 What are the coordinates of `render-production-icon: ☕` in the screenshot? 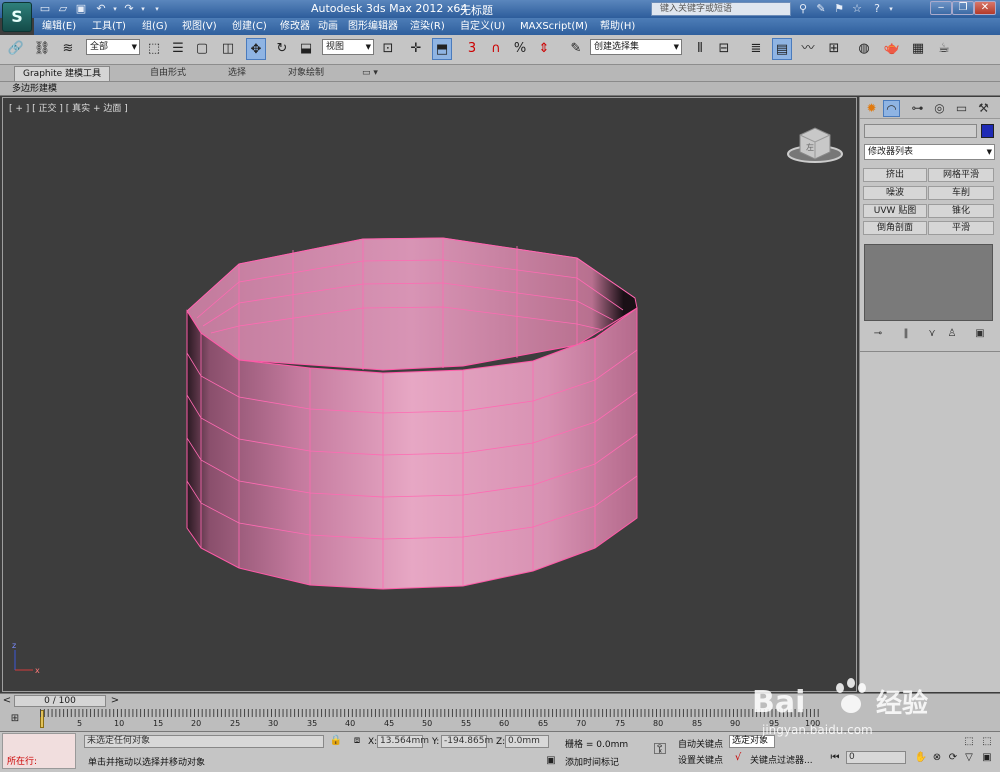 It's located at (944, 49).